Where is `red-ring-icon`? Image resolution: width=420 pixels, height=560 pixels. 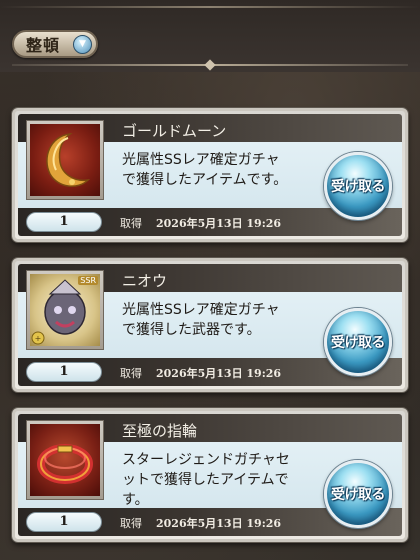 red-ring-icon is located at coordinates (65, 460).